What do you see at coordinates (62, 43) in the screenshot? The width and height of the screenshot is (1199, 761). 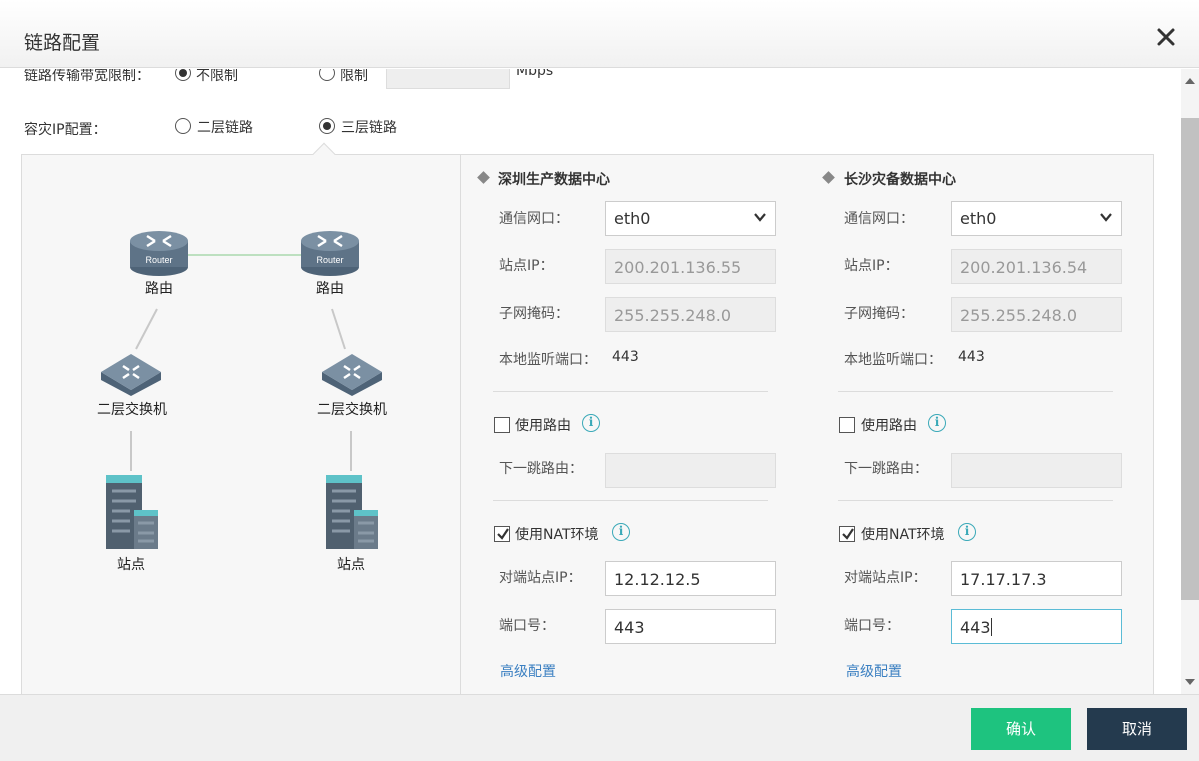 I see `dialog-title: 链路配置` at bounding box center [62, 43].